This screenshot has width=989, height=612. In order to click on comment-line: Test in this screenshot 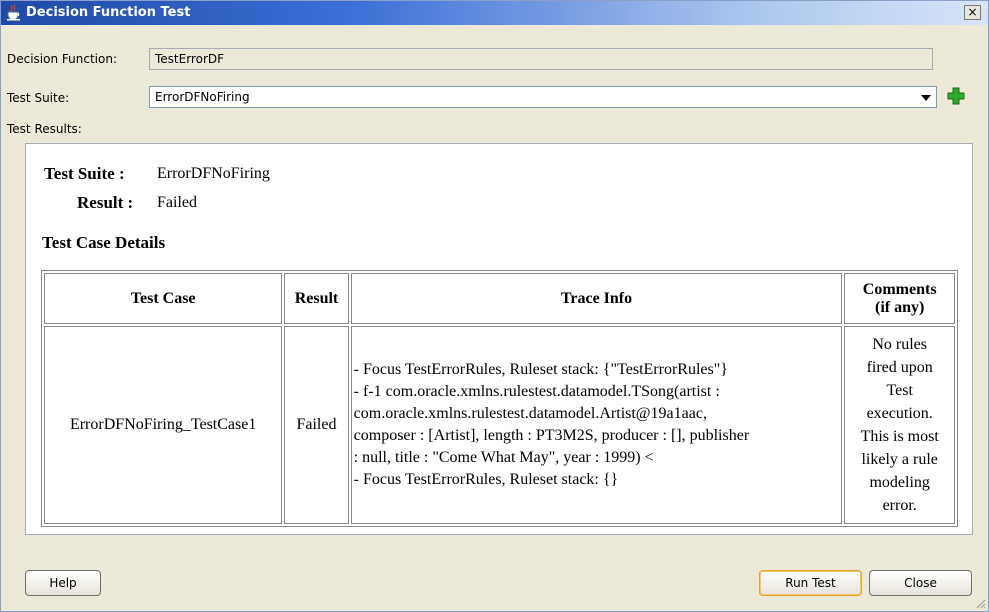, I will do `click(899, 390)`.